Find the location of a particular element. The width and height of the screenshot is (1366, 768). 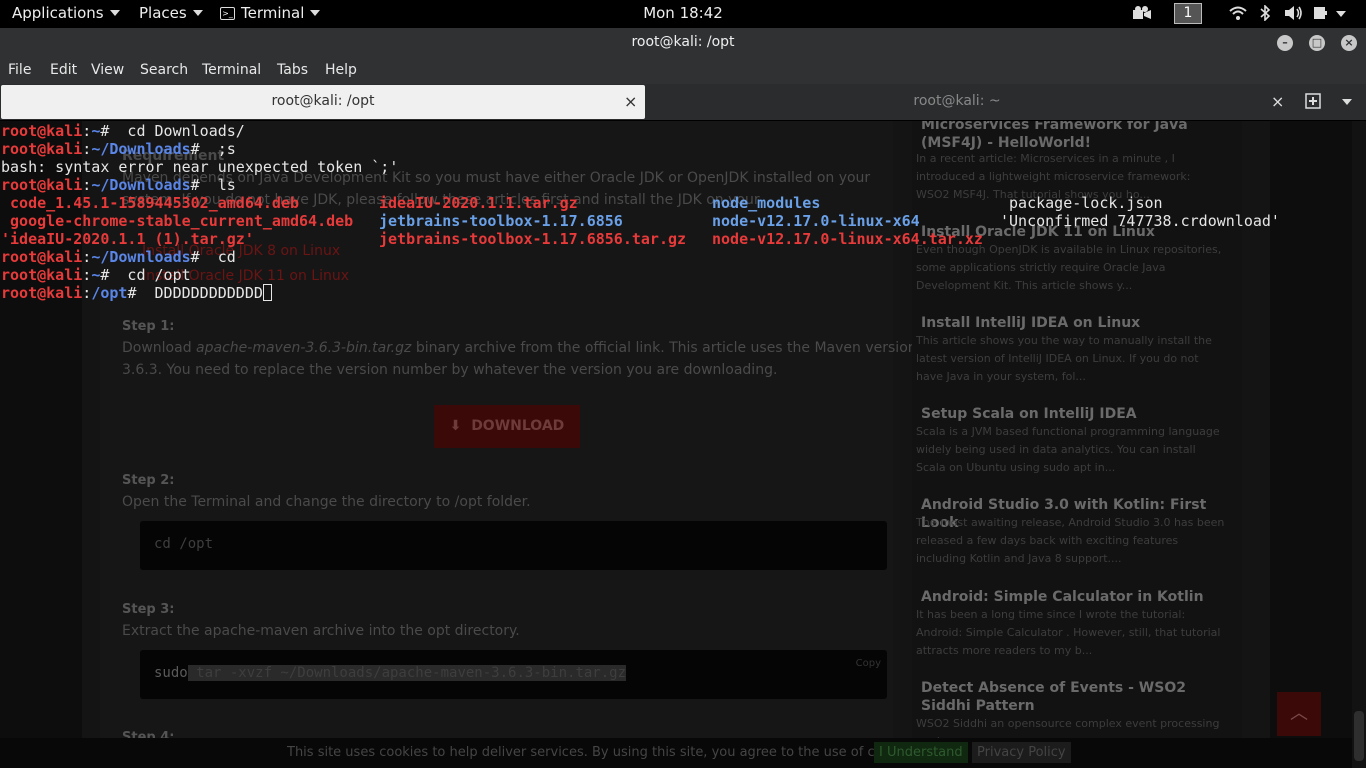

scrollbar-thumb is located at coordinates (1359, 736).